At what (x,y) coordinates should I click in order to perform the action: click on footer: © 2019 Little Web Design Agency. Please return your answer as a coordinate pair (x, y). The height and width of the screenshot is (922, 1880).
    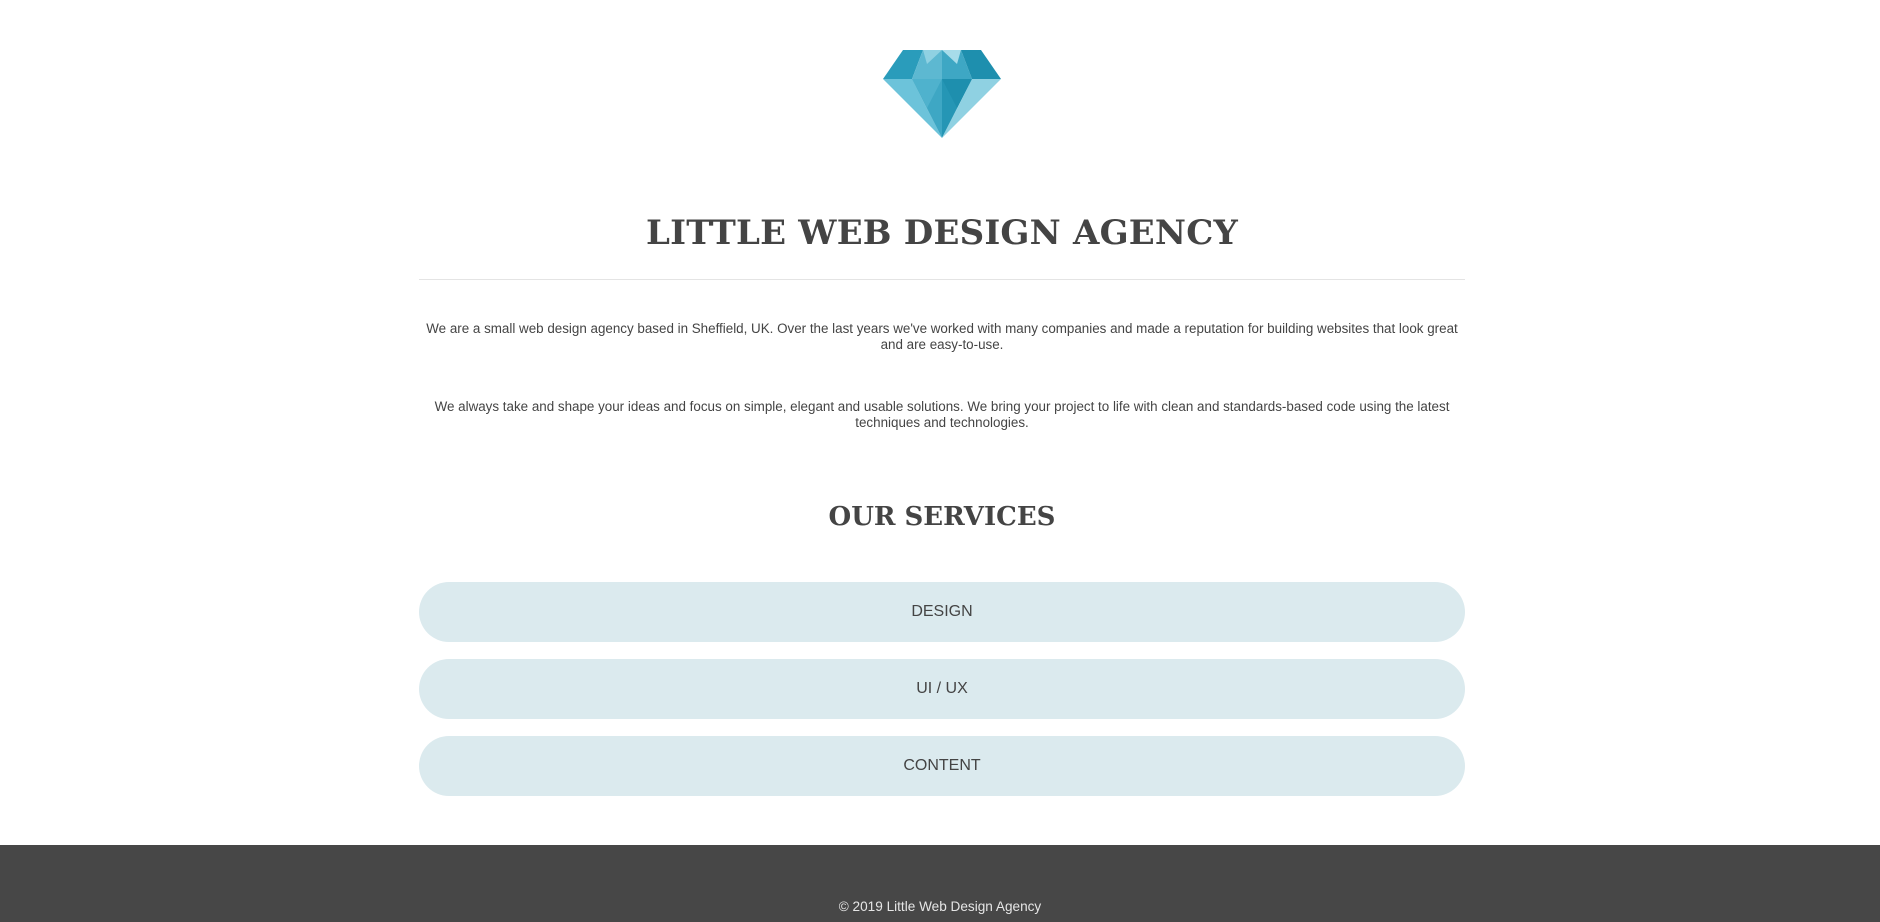
    Looking at the image, I should click on (940, 883).